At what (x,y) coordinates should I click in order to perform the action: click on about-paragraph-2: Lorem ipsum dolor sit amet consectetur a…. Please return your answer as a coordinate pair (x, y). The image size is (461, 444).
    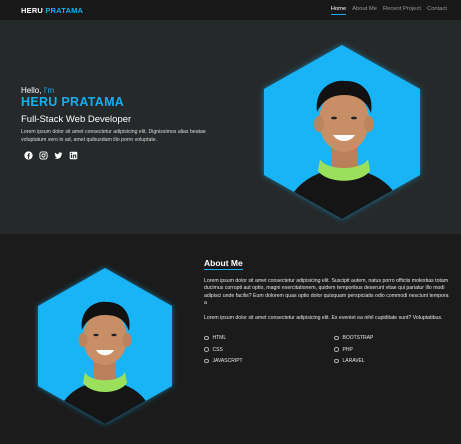
    Looking at the image, I should click on (323, 318).